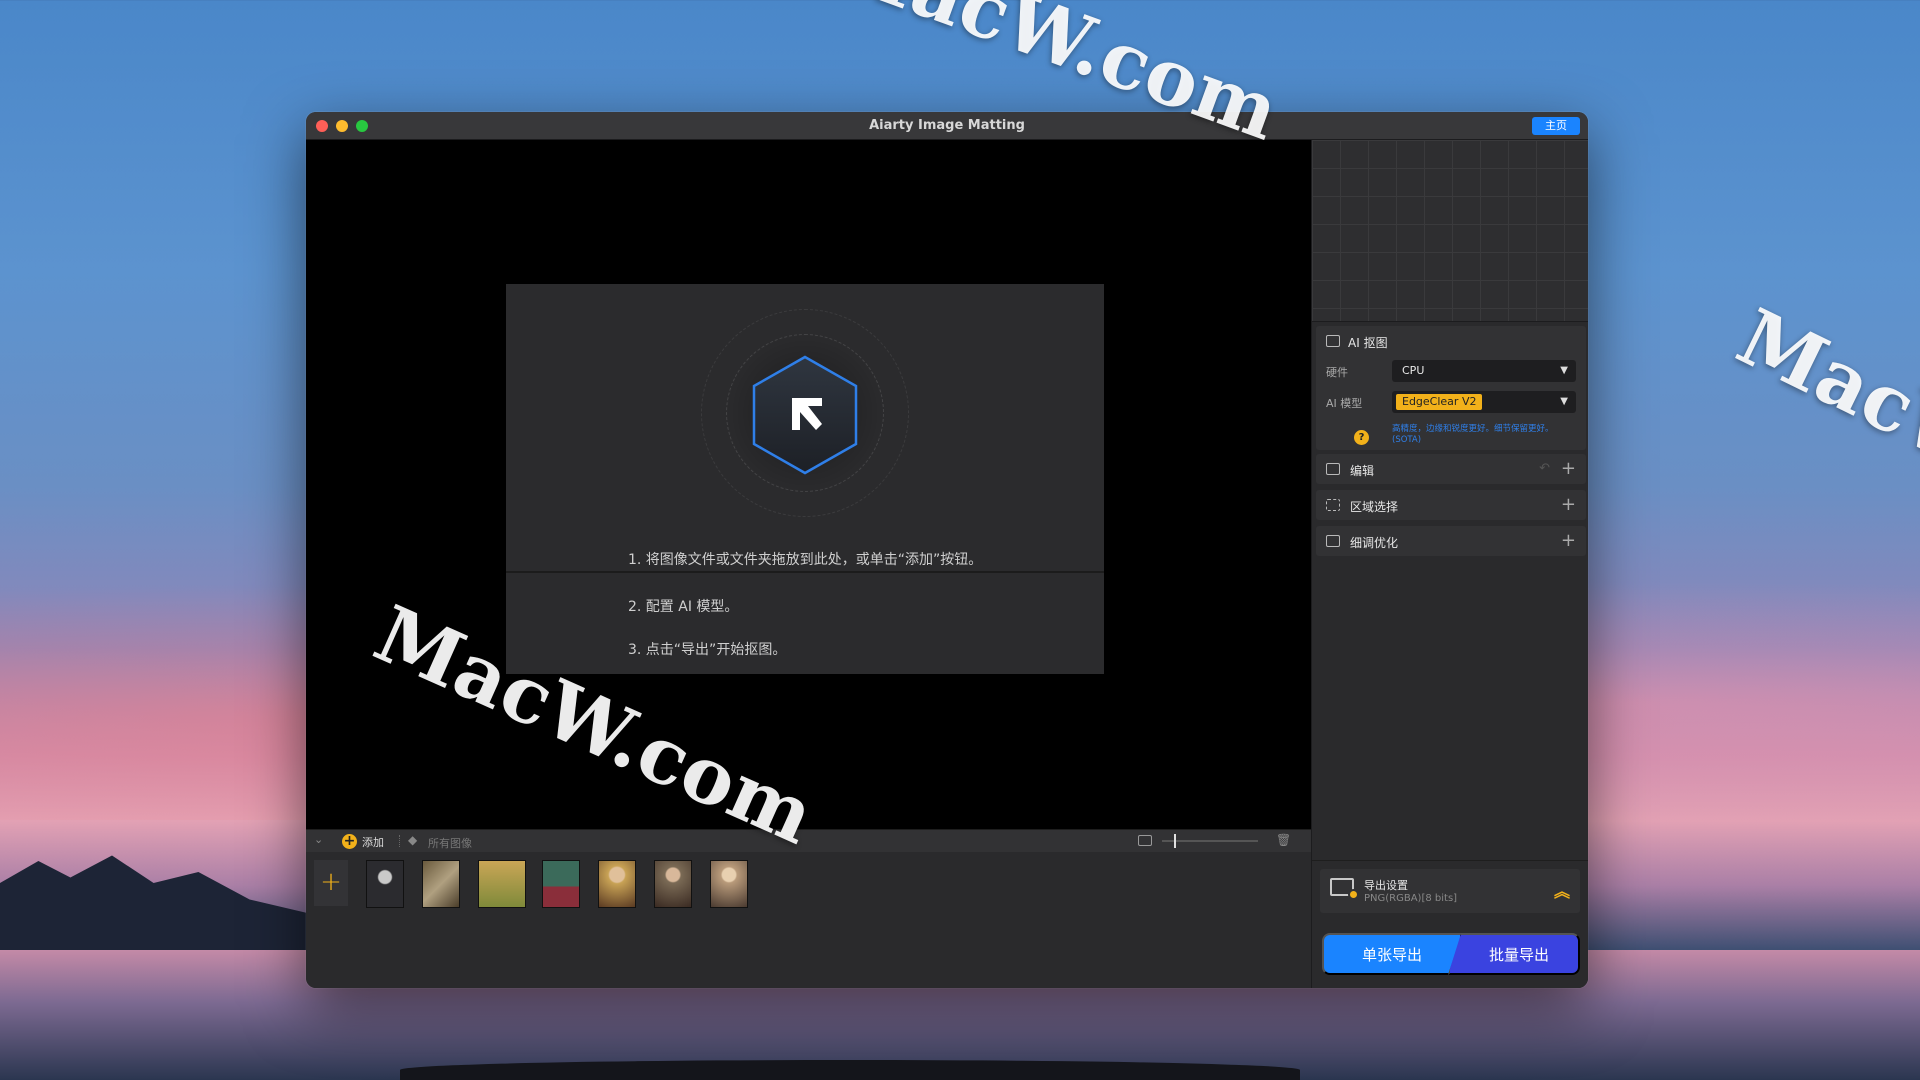  What do you see at coordinates (1451, 541) in the screenshot?
I see `section-refine: 细调优化 +` at bounding box center [1451, 541].